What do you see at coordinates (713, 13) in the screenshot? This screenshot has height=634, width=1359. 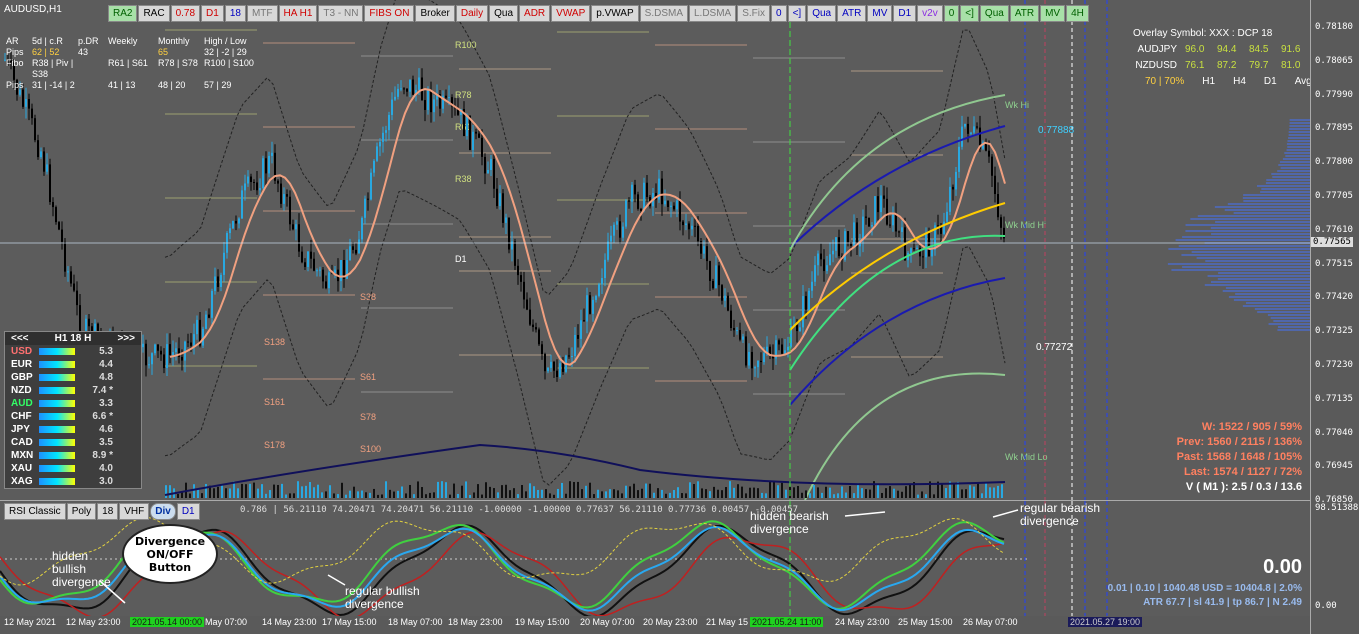 I see `toolbar-button-l-dsma-16: L.DSMA` at bounding box center [713, 13].